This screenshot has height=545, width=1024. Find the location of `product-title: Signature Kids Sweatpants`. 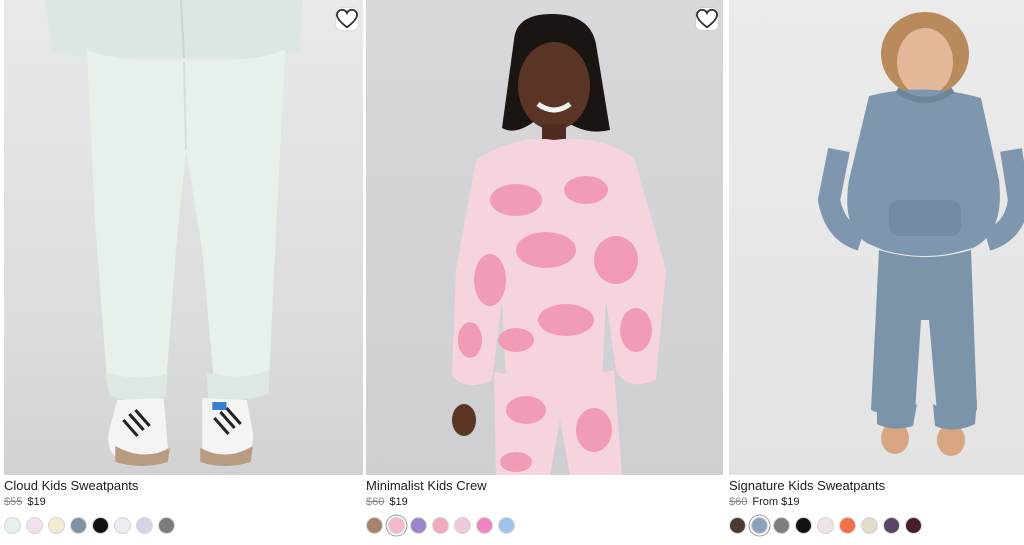

product-title: Signature Kids Sweatpants is located at coordinates (807, 486).